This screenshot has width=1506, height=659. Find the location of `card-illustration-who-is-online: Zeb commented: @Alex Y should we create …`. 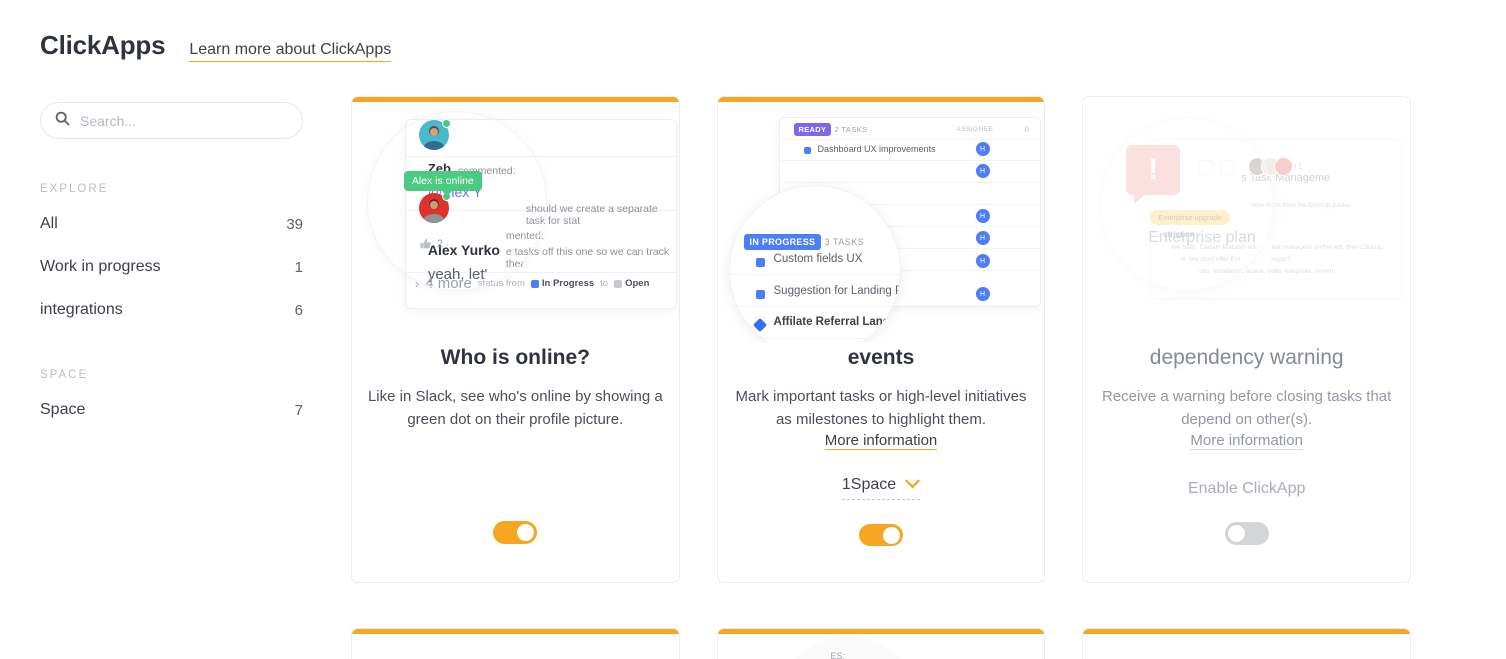

card-illustration-who-is-online: Zeb commented: @Alex Y should we create … is located at coordinates (515, 219).